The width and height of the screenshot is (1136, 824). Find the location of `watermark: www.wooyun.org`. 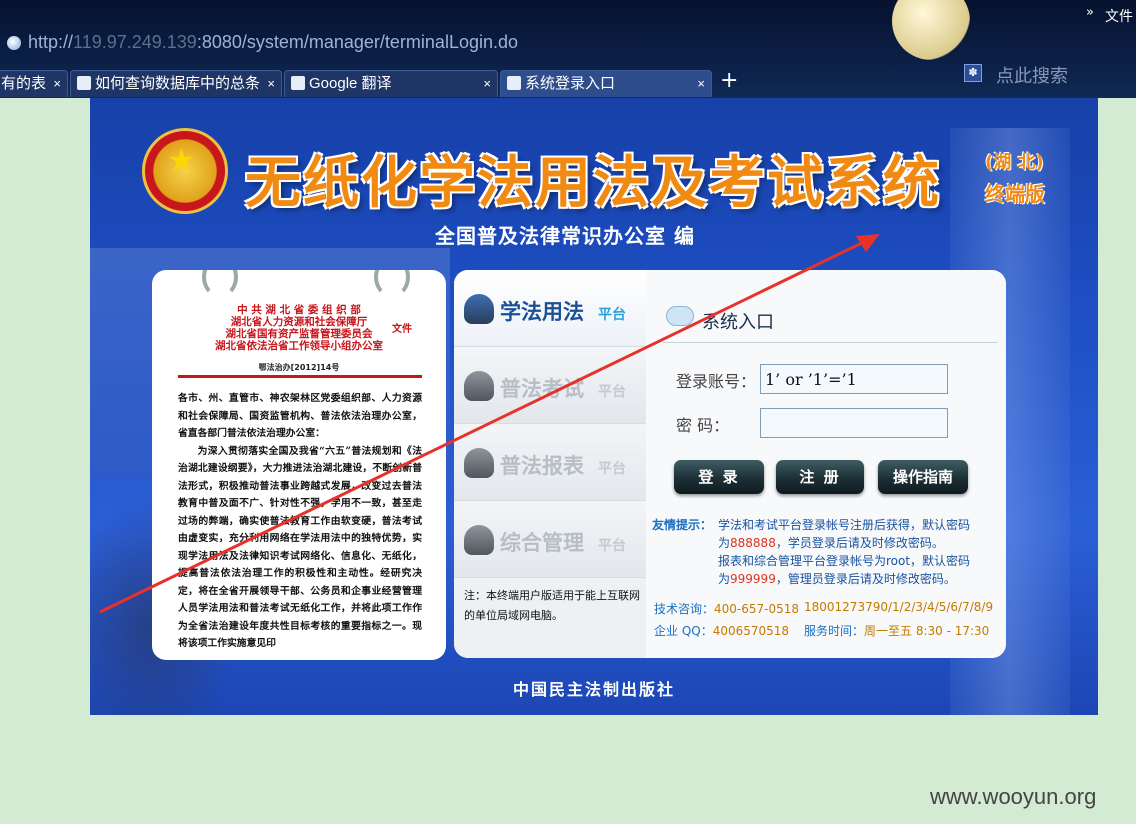

watermark: www.wooyun.org is located at coordinates (1013, 796).